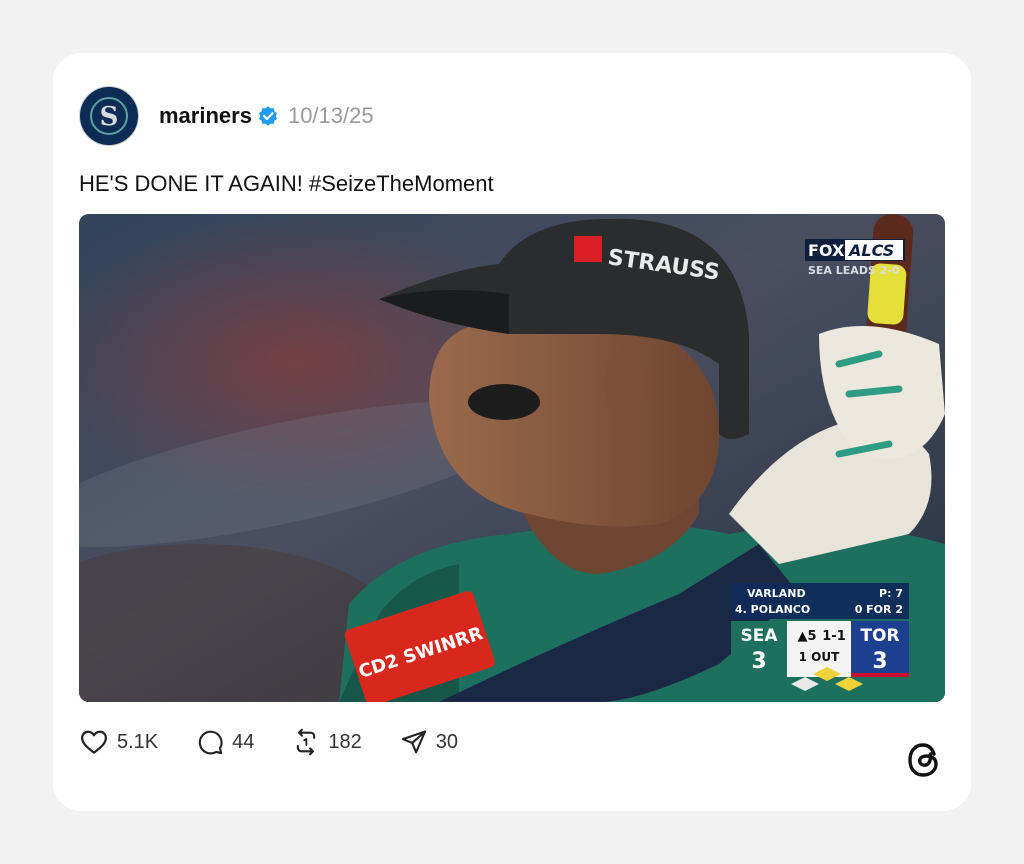  I want to click on post-text: HE'S DONE IT AGAIN! #SeizeTheMoment, so click(286, 183).